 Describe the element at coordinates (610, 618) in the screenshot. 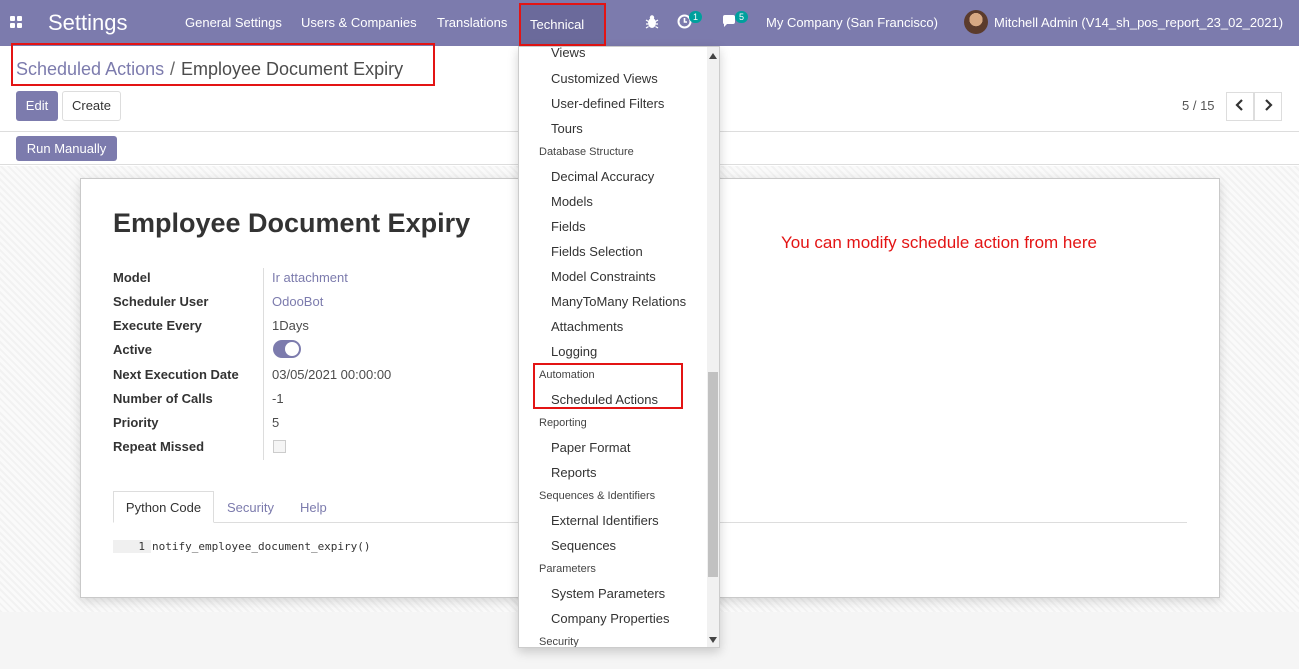

I see `dropdown-item-company-properties: Company Properties` at that location.